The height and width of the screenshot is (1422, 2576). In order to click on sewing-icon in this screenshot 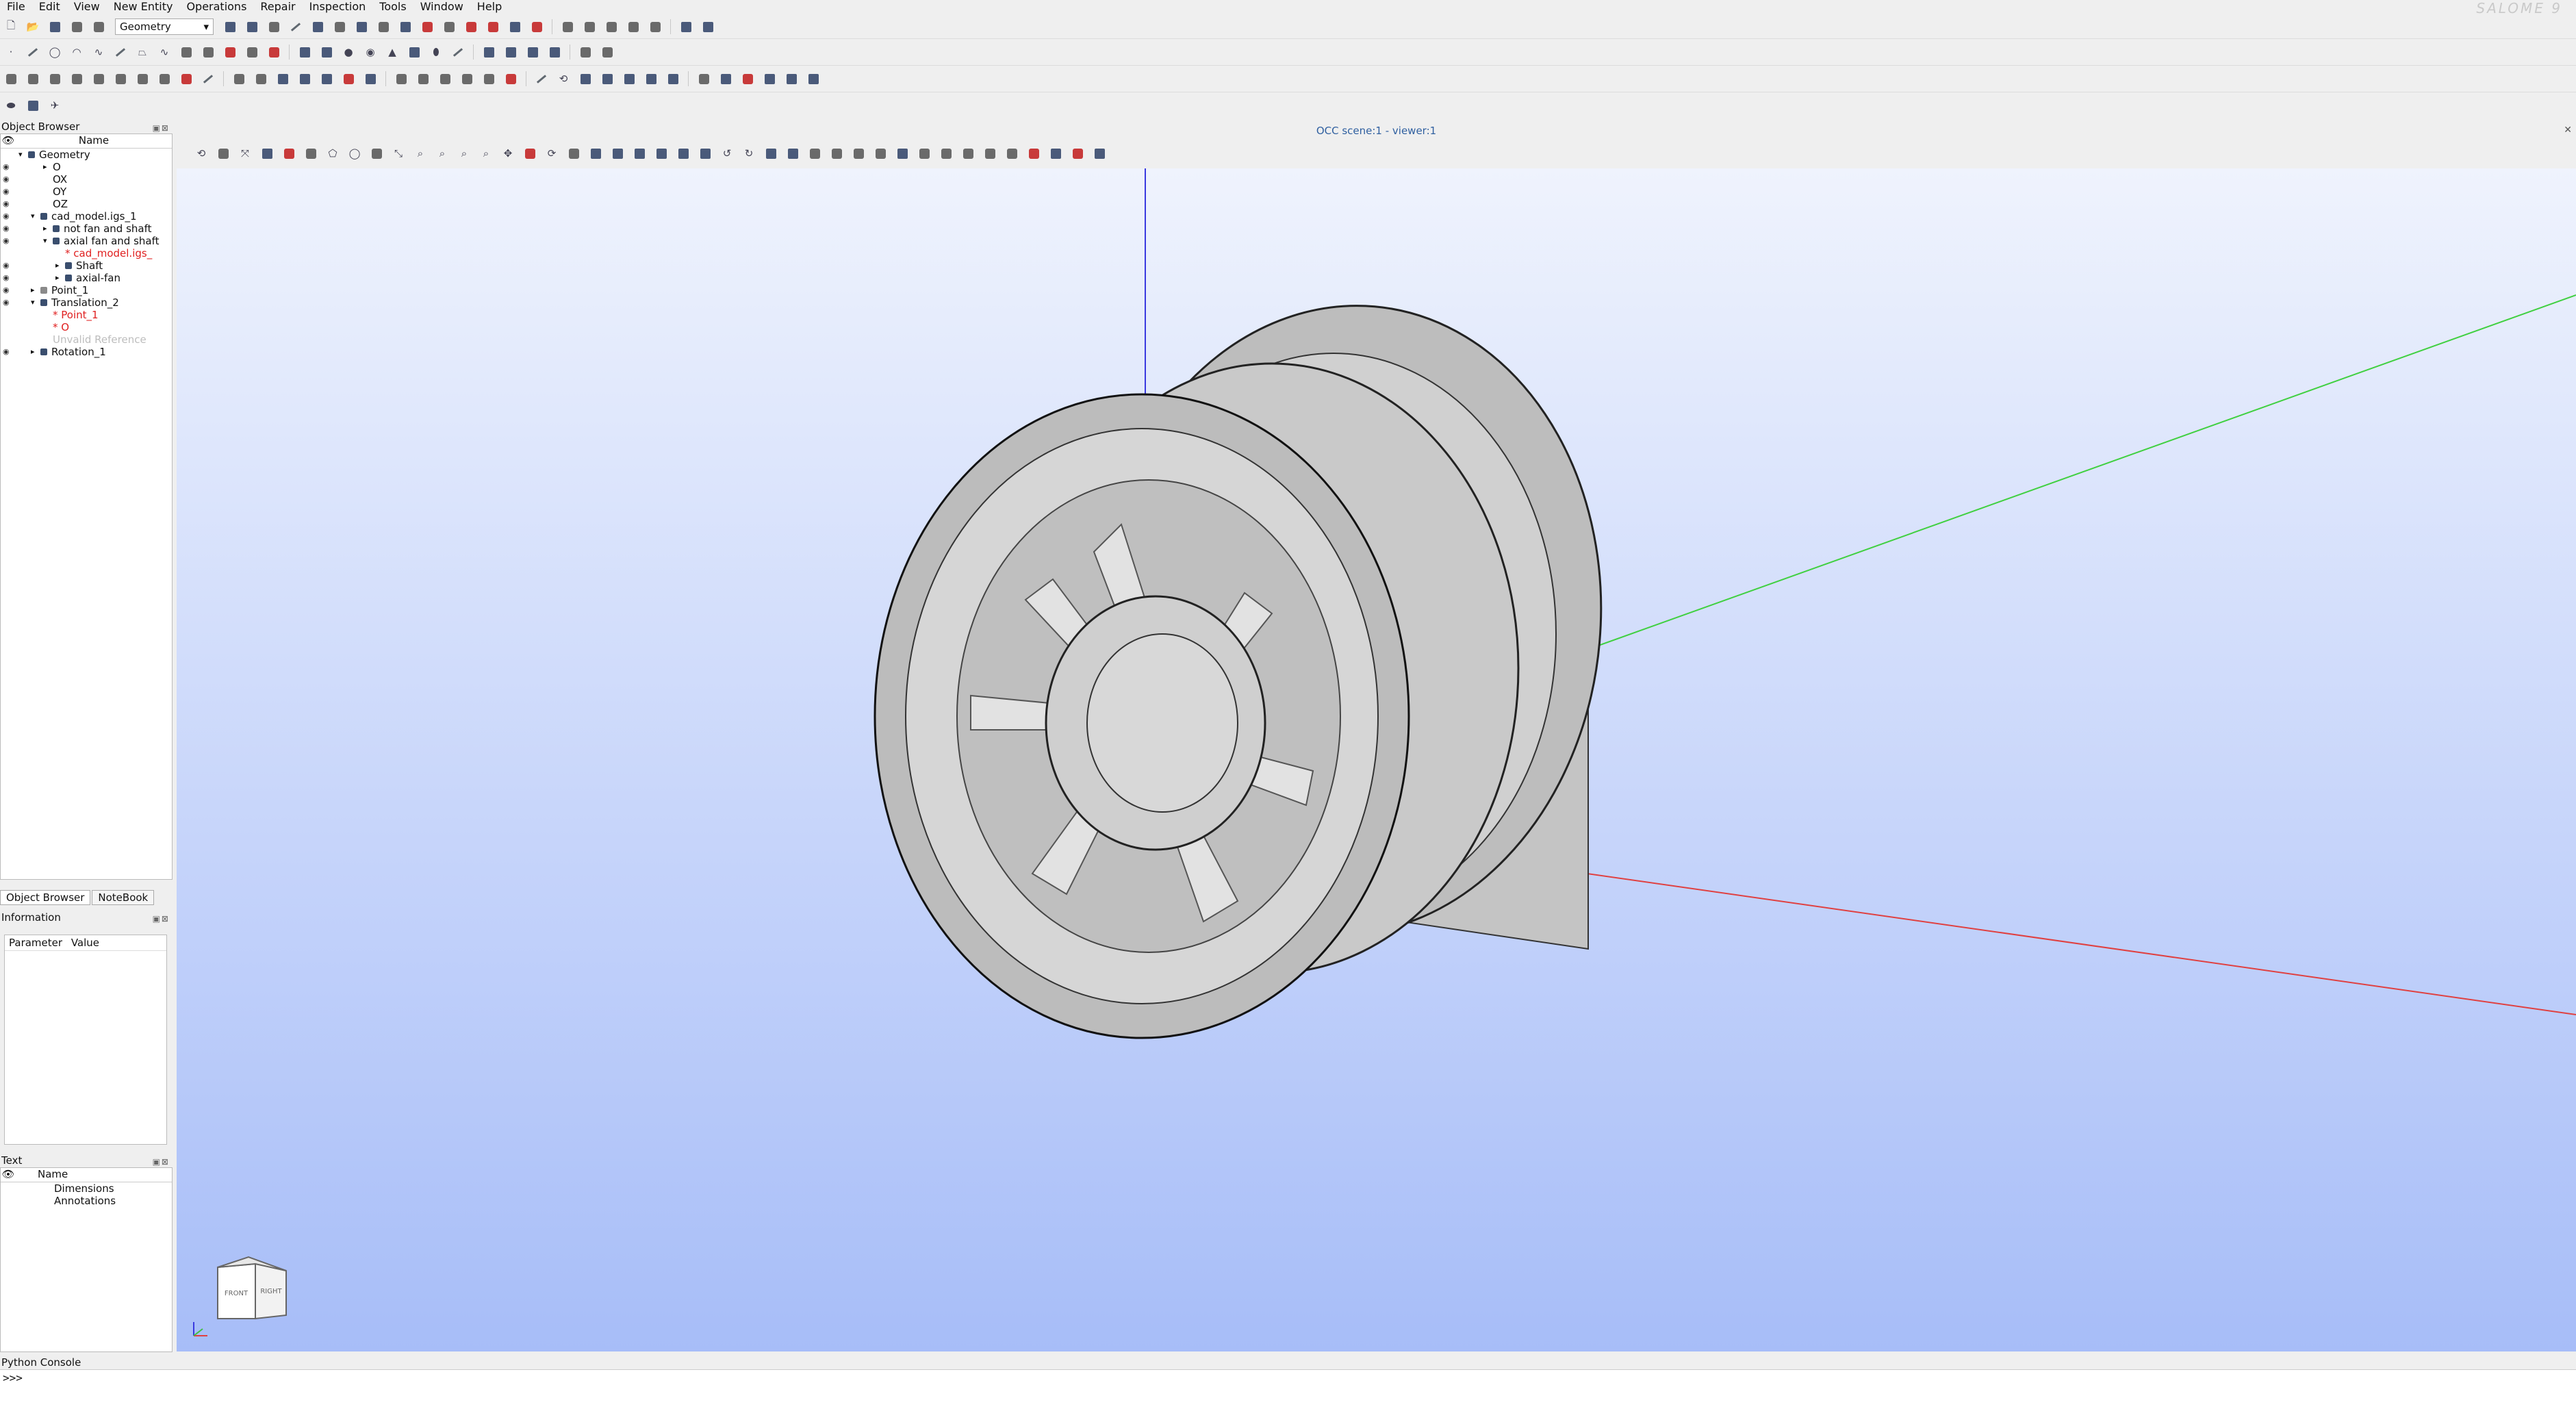, I will do `click(444, 79)`.